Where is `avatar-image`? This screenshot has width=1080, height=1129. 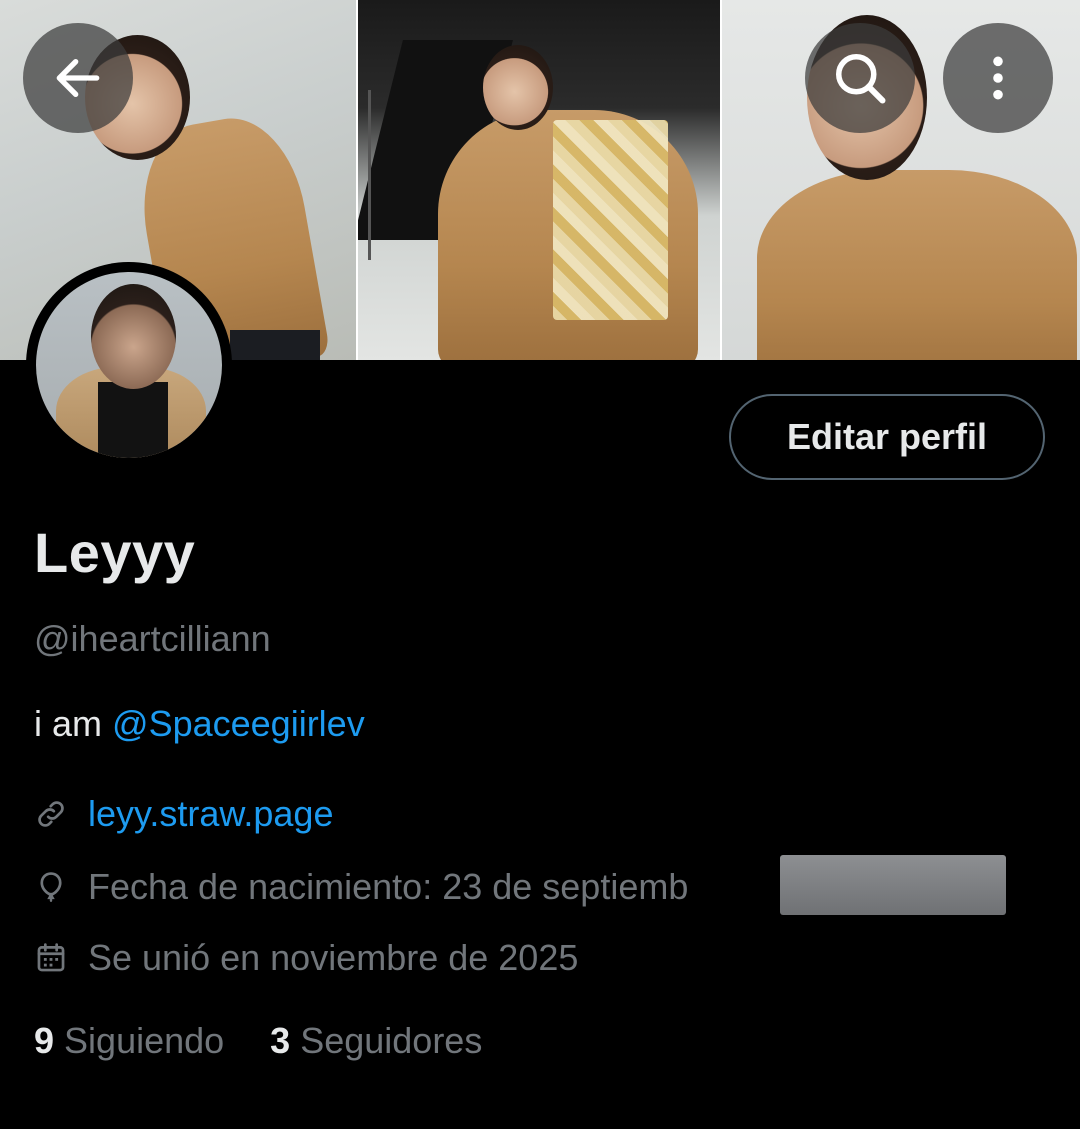
avatar-image is located at coordinates (129, 365).